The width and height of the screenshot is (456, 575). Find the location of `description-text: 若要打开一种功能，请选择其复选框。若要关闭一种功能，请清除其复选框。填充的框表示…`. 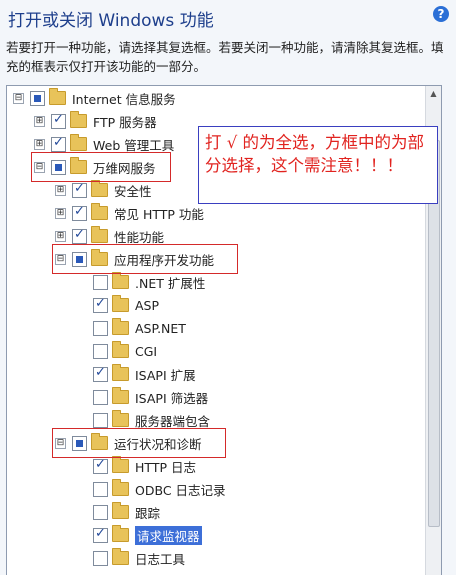

description-text: 若要打开一种功能，请选择其复选框。若要关闭一种功能，请清除其复选框。填充的框表示… is located at coordinates (225, 57).